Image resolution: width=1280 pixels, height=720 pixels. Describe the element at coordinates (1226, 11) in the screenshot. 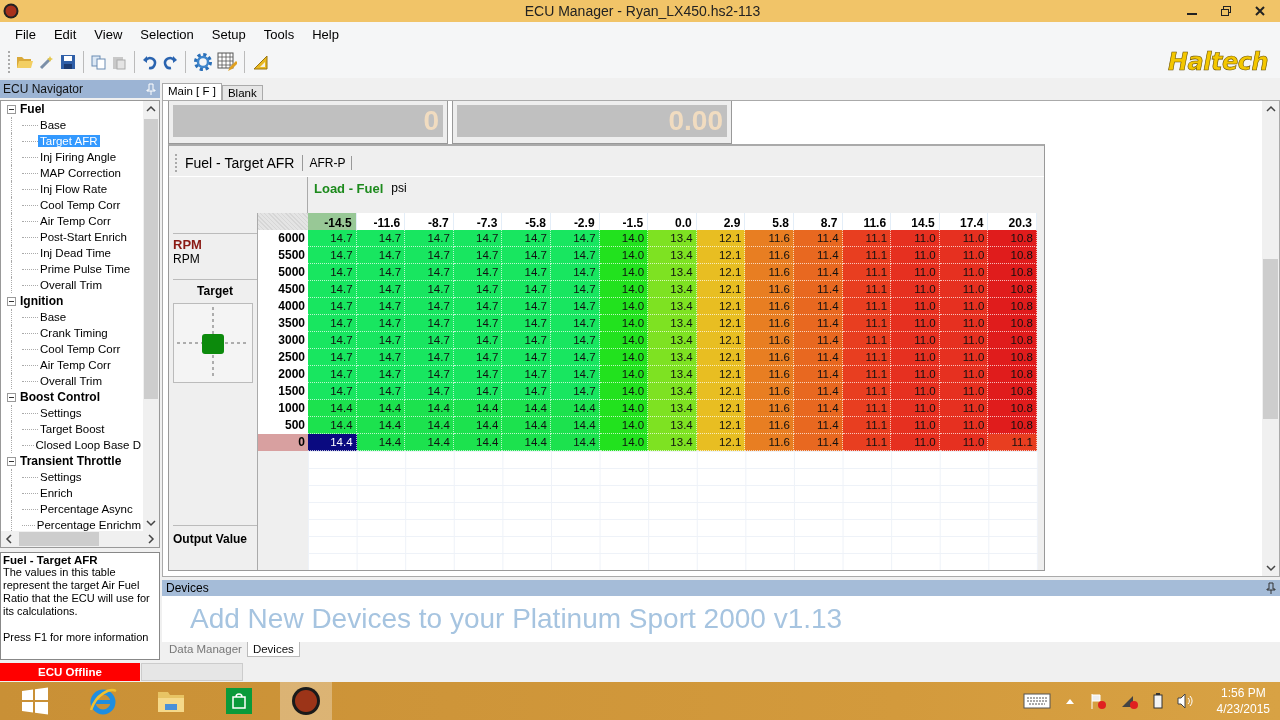

I see `restore-icon` at that location.